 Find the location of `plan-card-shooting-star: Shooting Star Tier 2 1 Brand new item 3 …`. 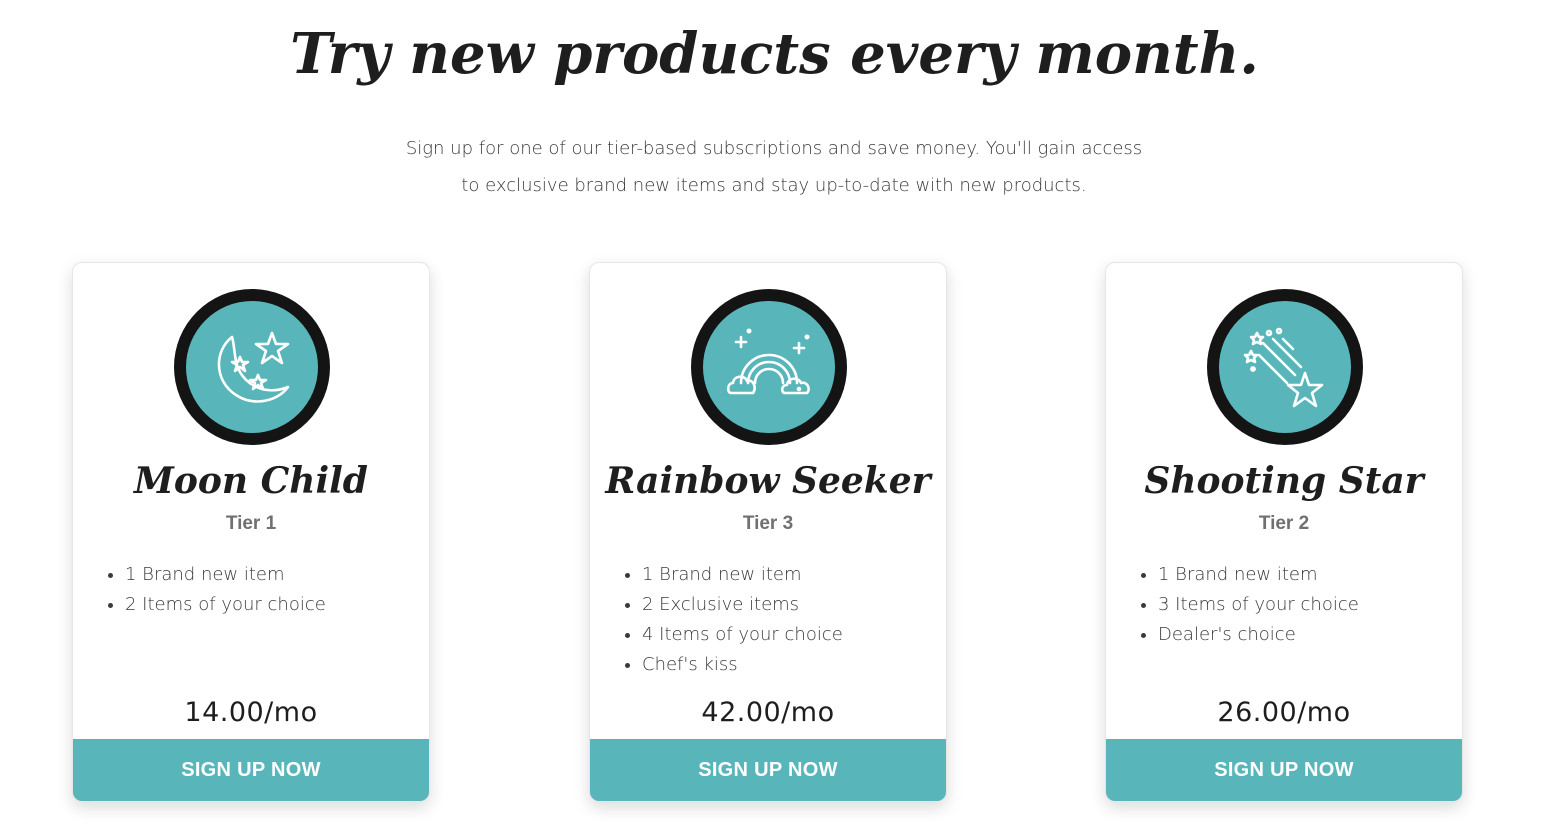

plan-card-shooting-star: Shooting Star Tier 2 1 Brand new item 3 … is located at coordinates (1284, 532).